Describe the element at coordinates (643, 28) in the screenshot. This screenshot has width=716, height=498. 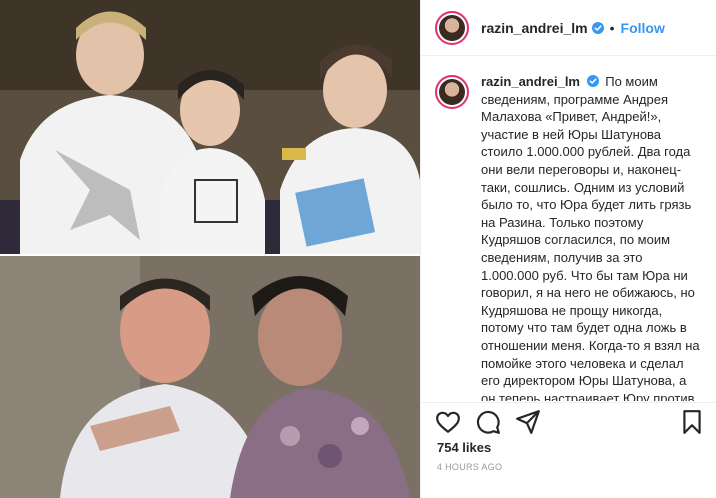
I see `follow-button: Follow` at that location.